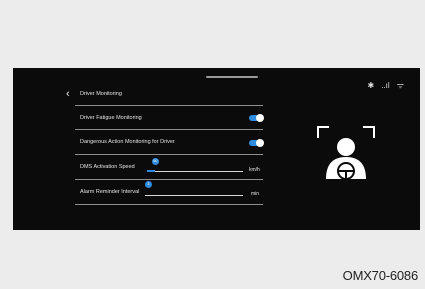 The height and width of the screenshot is (289, 425). Describe the element at coordinates (254, 170) in the screenshot. I see `dms-speed-unit: km/h` at that location.